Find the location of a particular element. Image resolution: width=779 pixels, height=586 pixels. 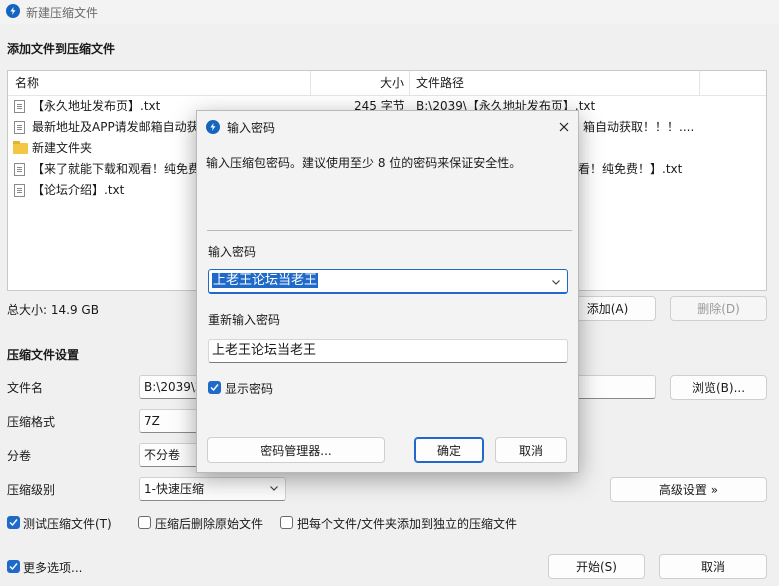

file-name: 【来了就能下载和观看！纯免费 is located at coordinates (116, 169).